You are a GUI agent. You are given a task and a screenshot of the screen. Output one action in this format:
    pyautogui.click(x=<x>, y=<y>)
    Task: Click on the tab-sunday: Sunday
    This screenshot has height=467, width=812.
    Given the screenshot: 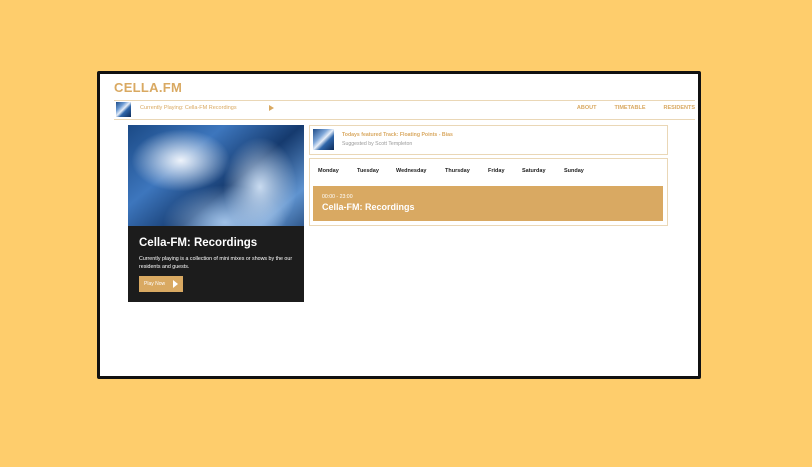 What is the action you would take?
    pyautogui.click(x=574, y=171)
    